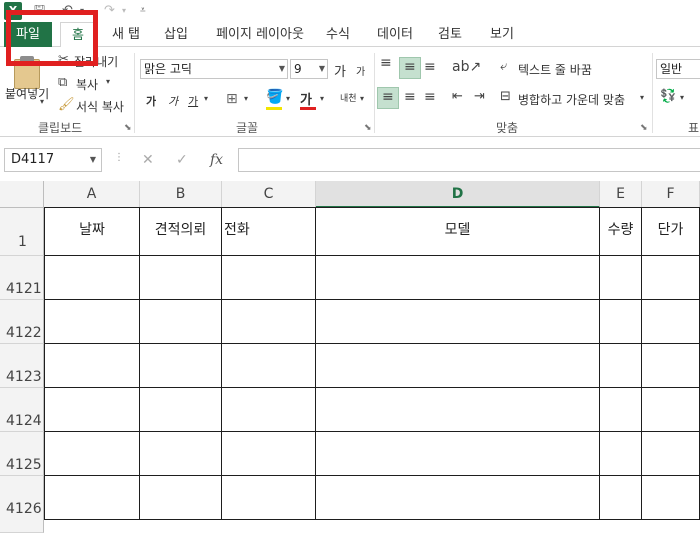 This screenshot has height=533, width=700. Describe the element at coordinates (22, 232) in the screenshot. I see `row-header-1: 1` at that location.